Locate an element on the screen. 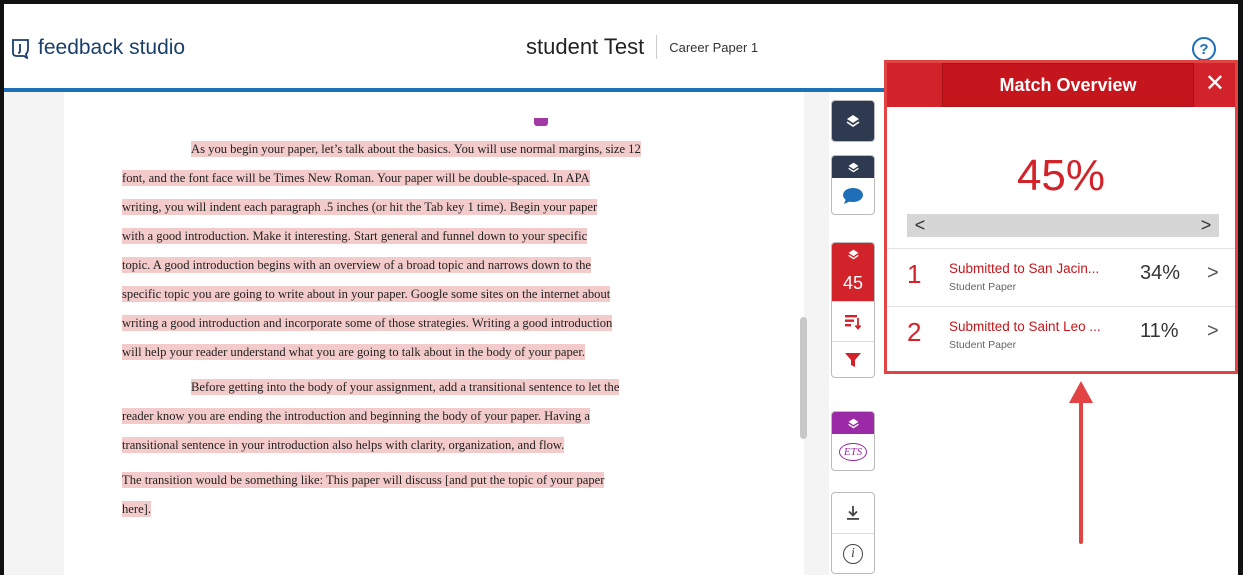  similarity-score-button: 45 is located at coordinates (853, 283).